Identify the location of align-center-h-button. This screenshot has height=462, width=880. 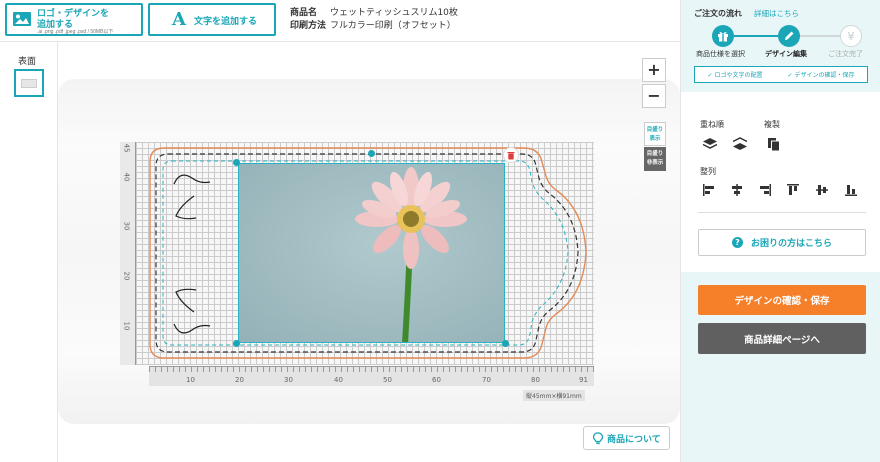
(737, 190).